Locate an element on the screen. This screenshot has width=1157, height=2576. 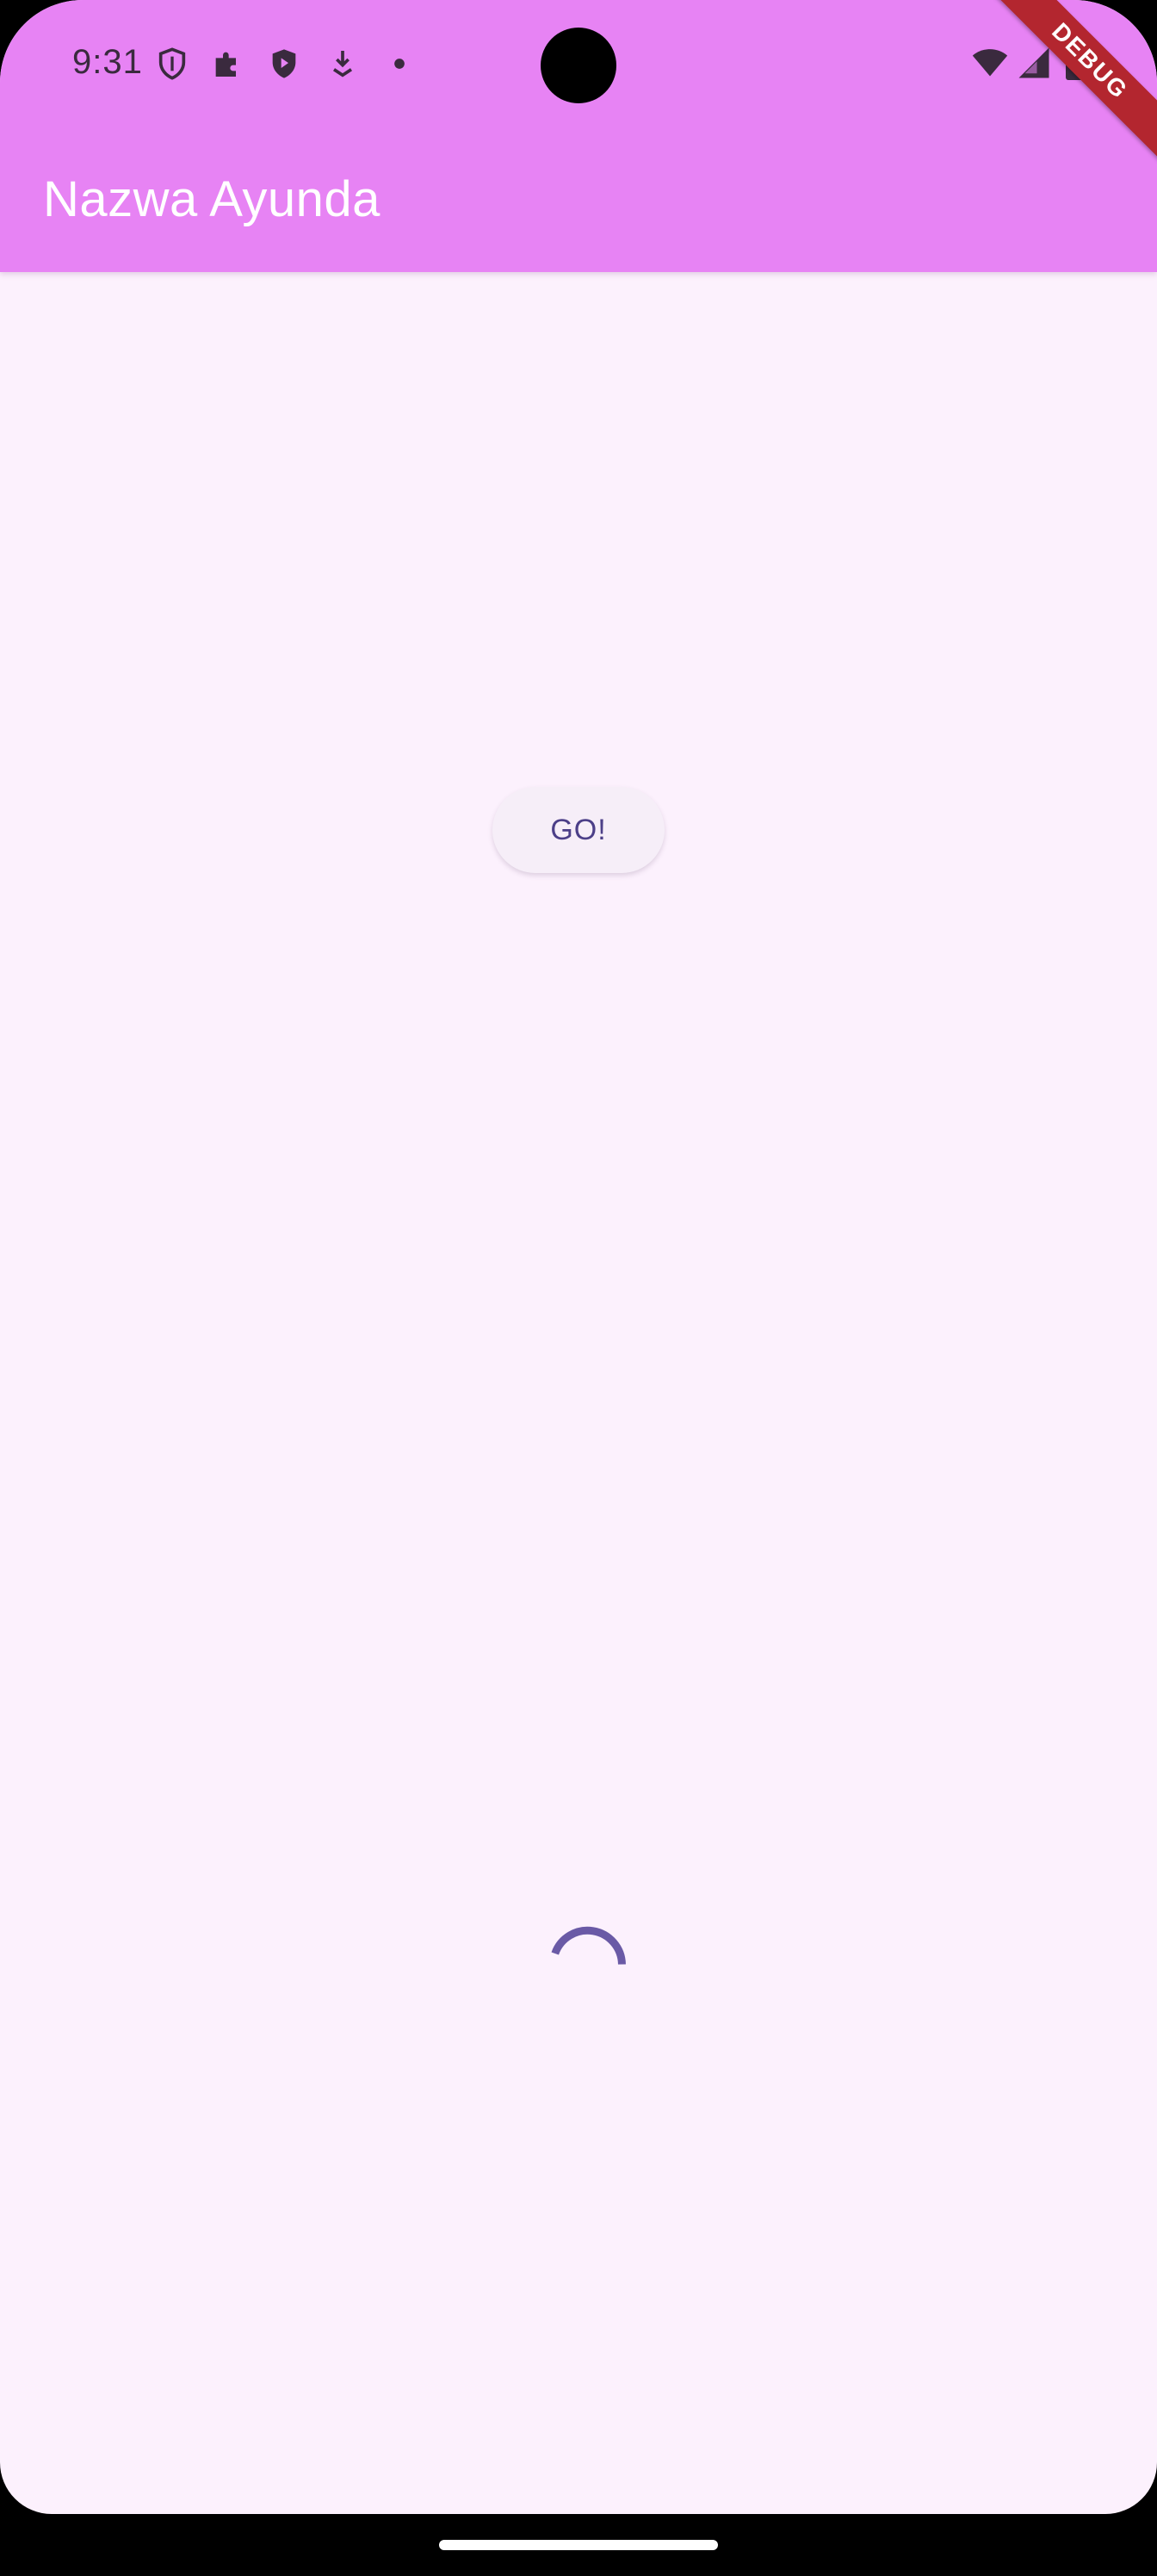
app-title: Nazwa Ayunda is located at coordinates (212, 199).